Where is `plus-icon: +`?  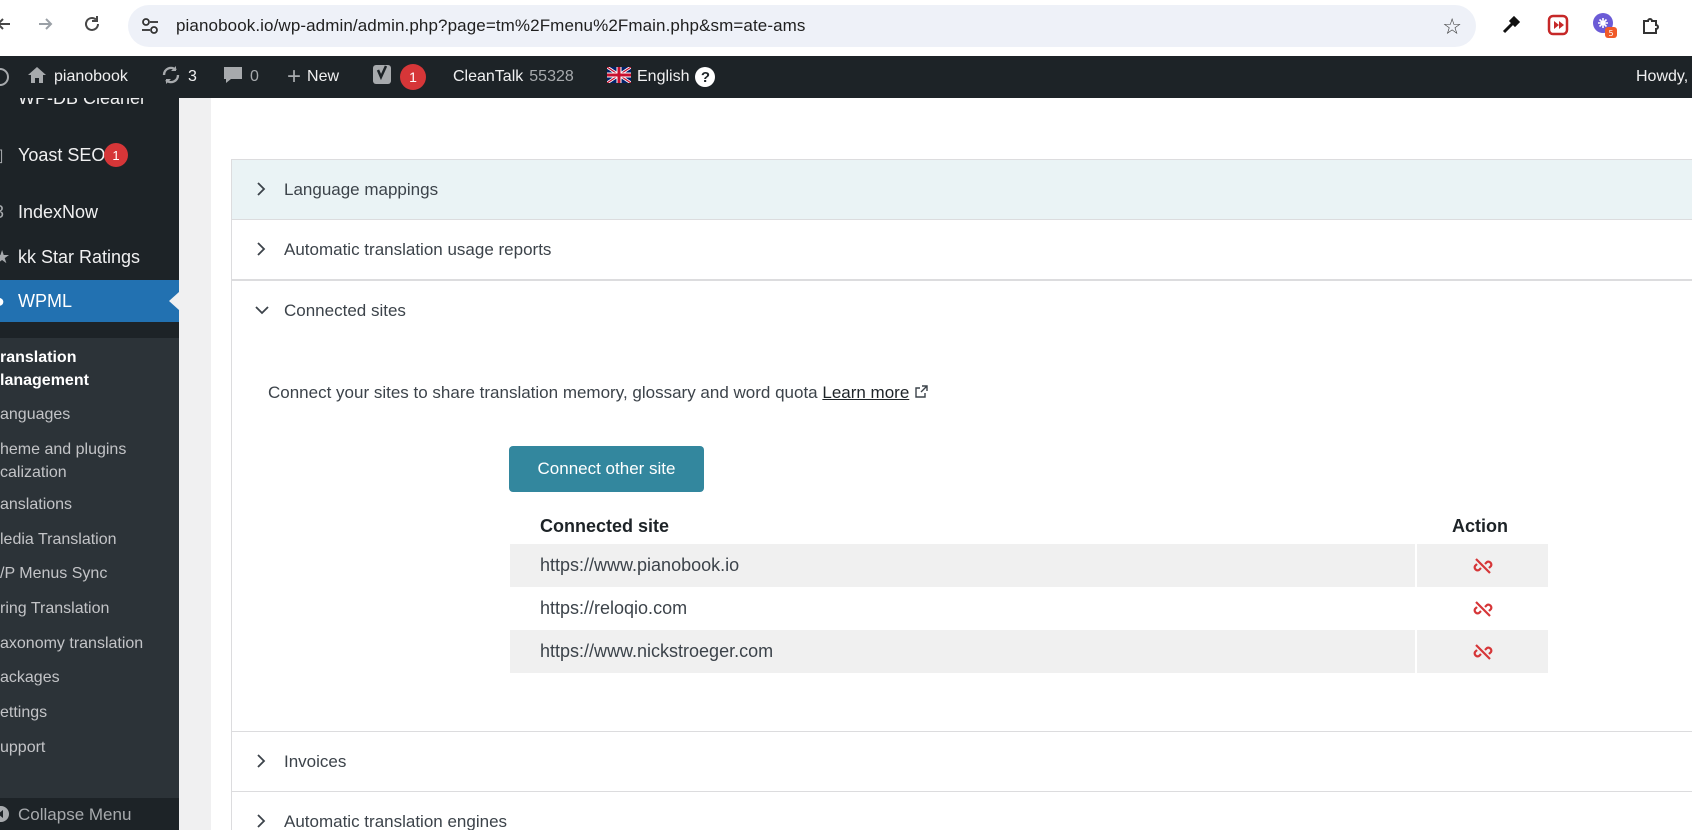 plus-icon: + is located at coordinates (294, 76).